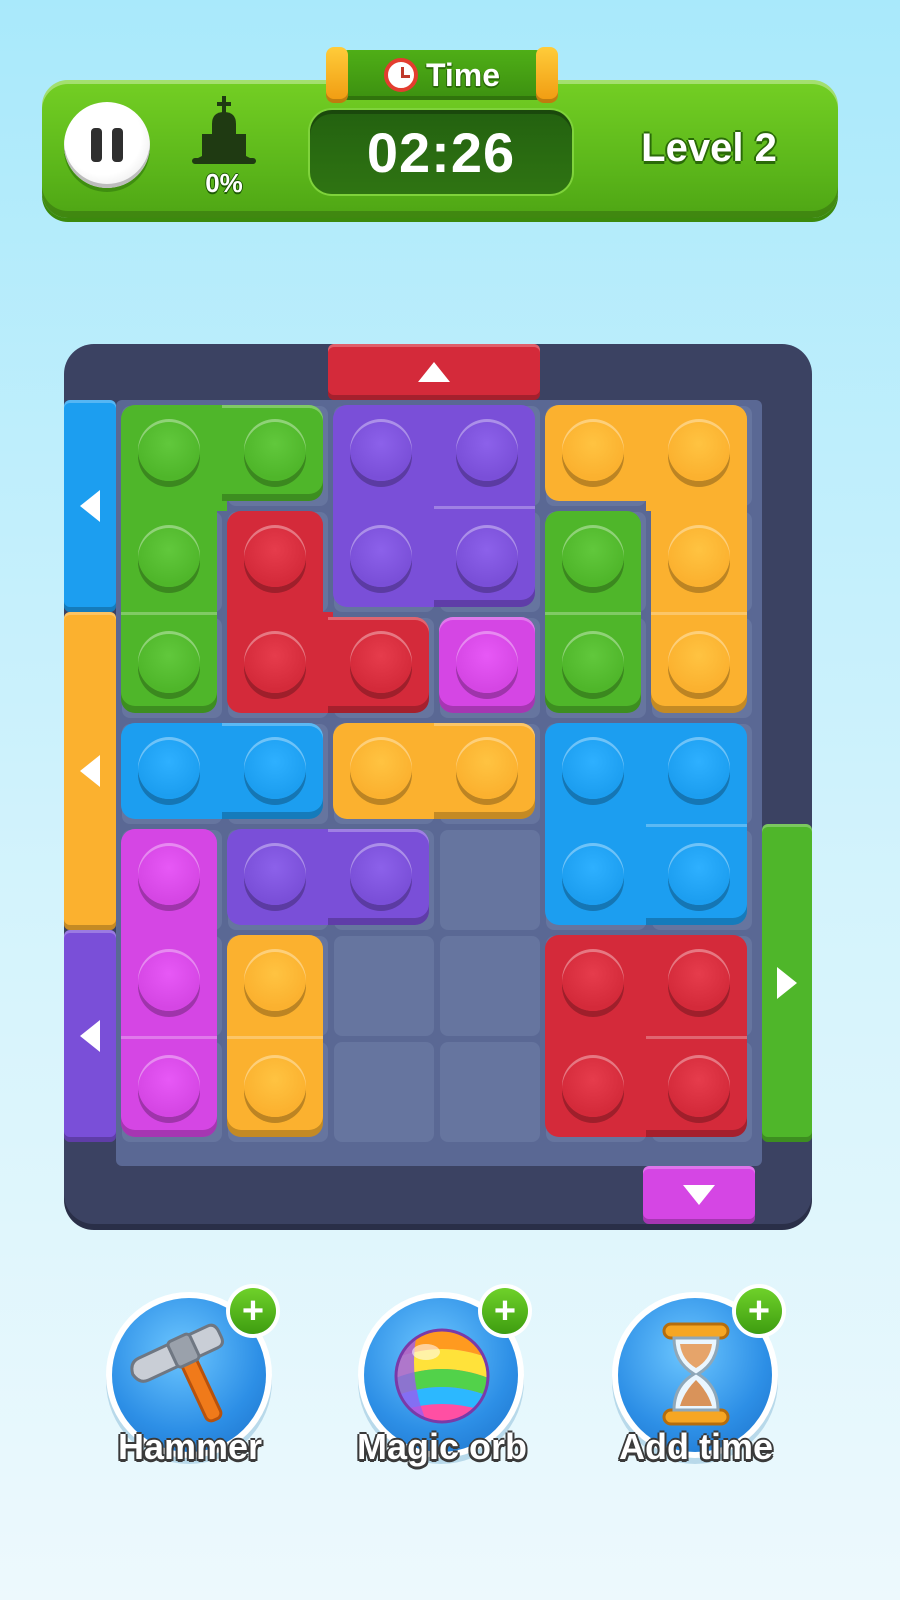  I want to click on magic-orb-icon, so click(442, 1376).